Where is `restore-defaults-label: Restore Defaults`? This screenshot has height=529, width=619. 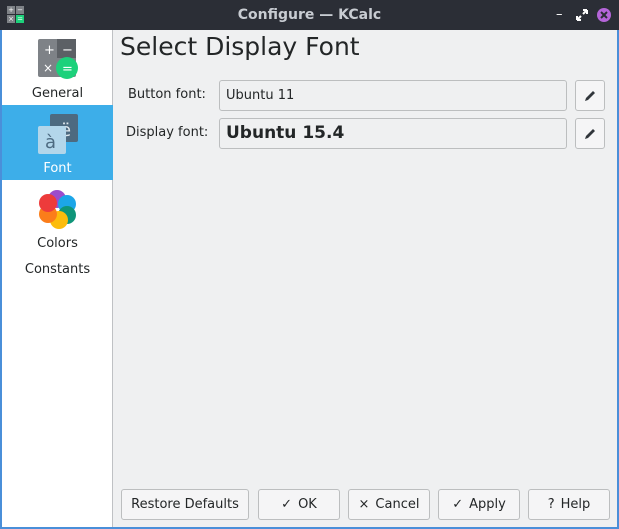 restore-defaults-label: Restore Defaults is located at coordinates (185, 504).